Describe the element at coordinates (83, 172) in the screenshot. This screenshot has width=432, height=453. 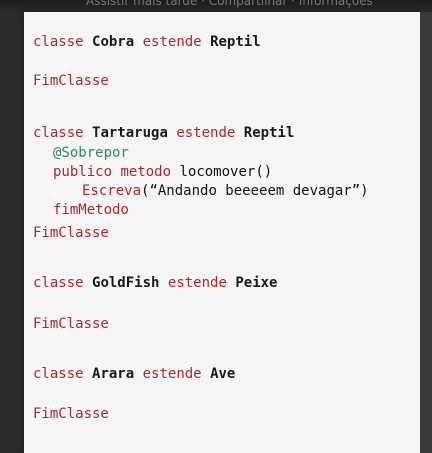
I see `keyword: publico` at that location.